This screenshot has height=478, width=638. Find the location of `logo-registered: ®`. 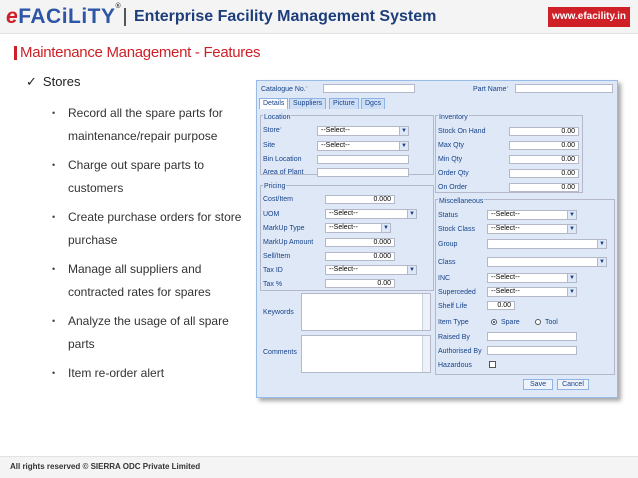

logo-registered: ® is located at coordinates (118, 6).